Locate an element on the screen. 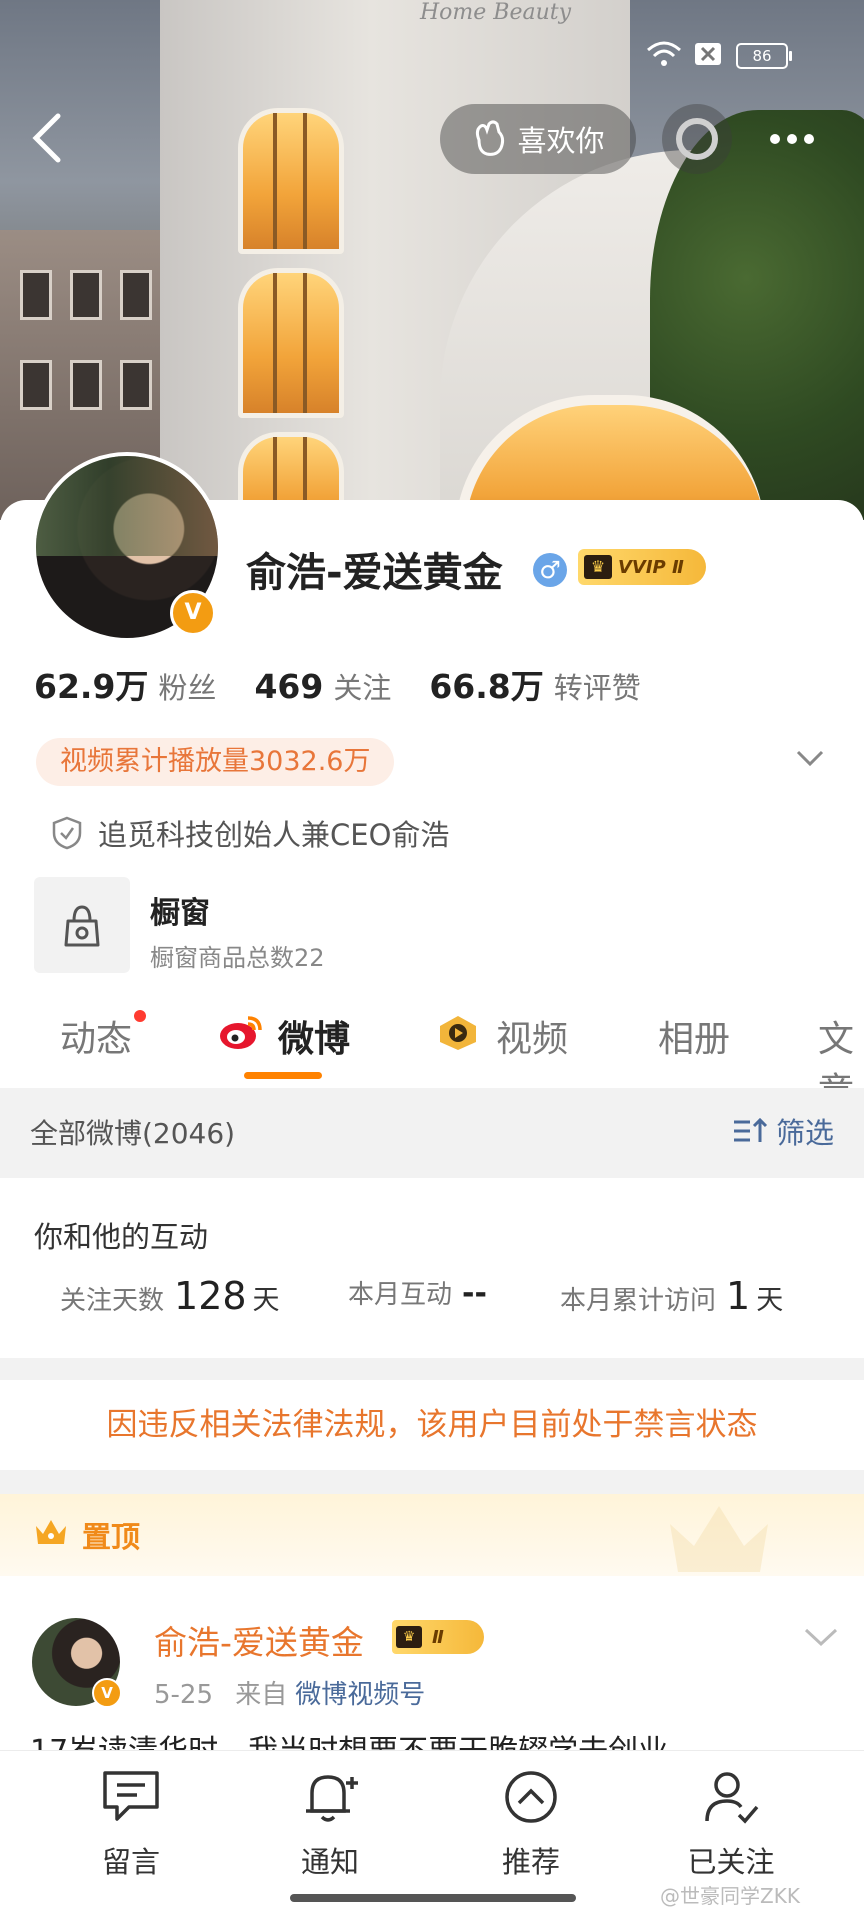 The height and width of the screenshot is (1921, 864). shop-window-subtitle: 橱窗商品总数22 is located at coordinates (237, 958).